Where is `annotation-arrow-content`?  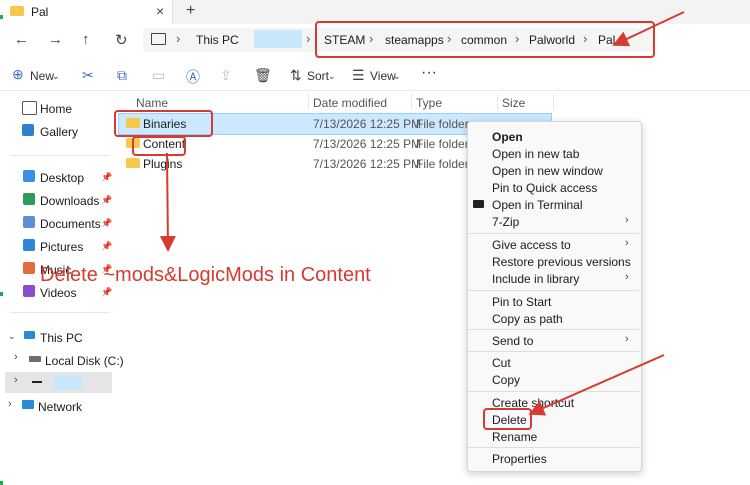 annotation-arrow-content is located at coordinates (167, 202).